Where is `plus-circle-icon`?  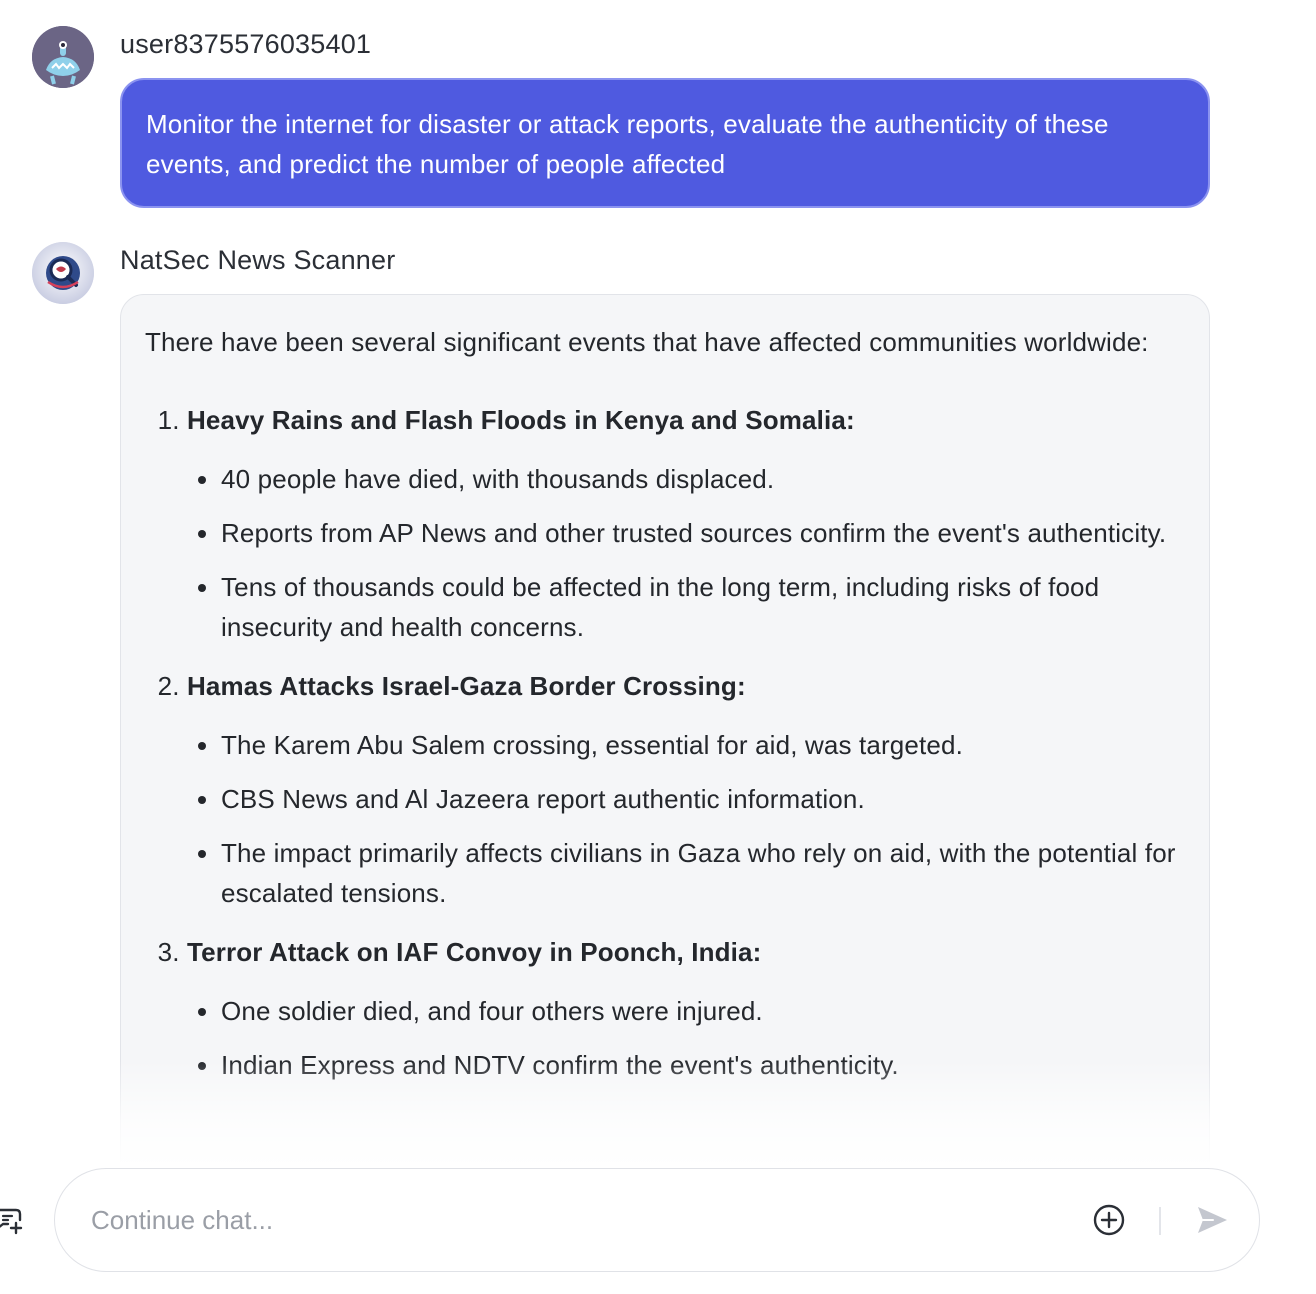
plus-circle-icon is located at coordinates (1109, 1220).